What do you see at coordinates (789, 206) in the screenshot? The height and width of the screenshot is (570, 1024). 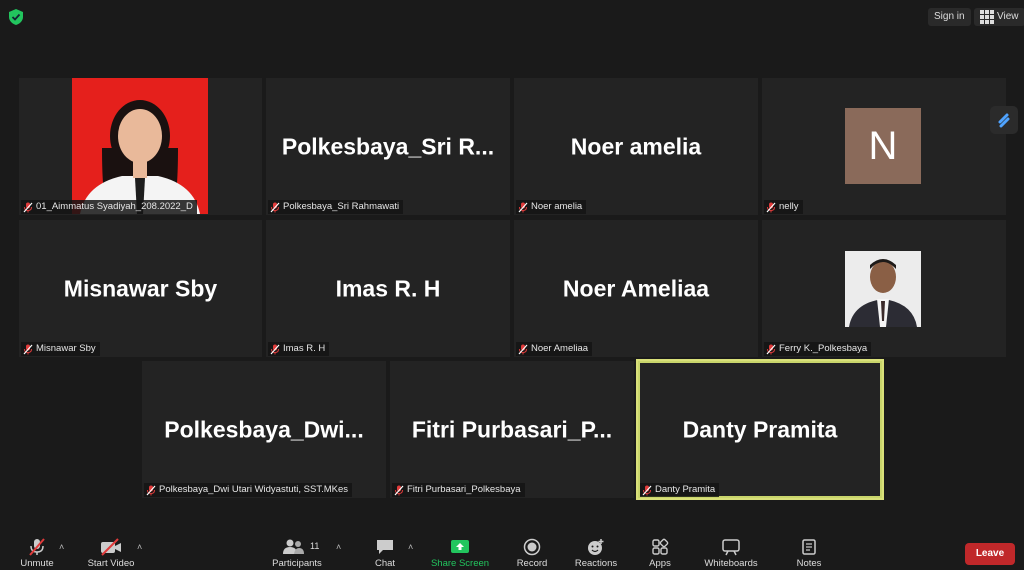 I see `participant-name: nelly` at bounding box center [789, 206].